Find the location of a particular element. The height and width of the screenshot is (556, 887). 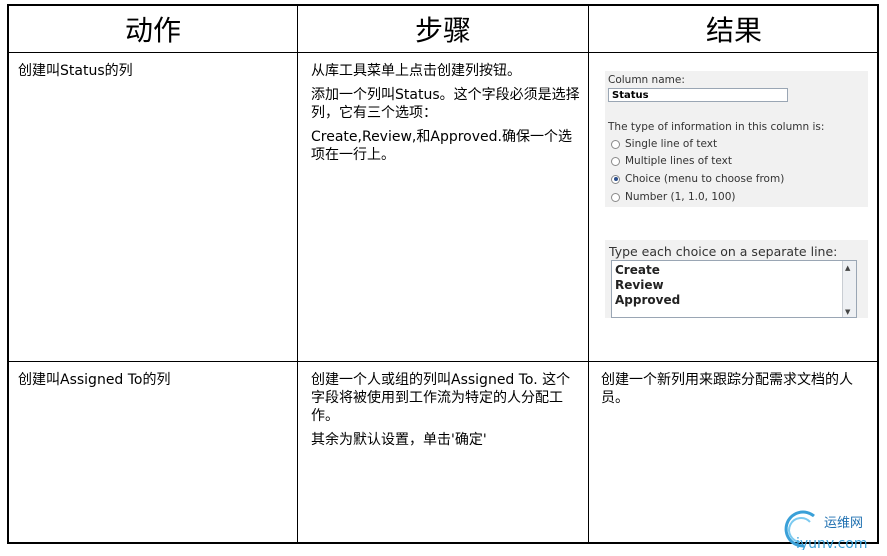

choices-label: Type each choice on a separate line: is located at coordinates (723, 251).